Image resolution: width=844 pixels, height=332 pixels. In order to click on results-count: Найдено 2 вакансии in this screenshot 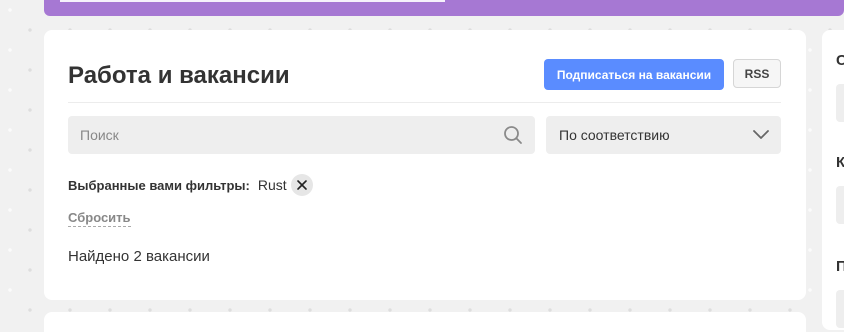, I will do `click(139, 256)`.